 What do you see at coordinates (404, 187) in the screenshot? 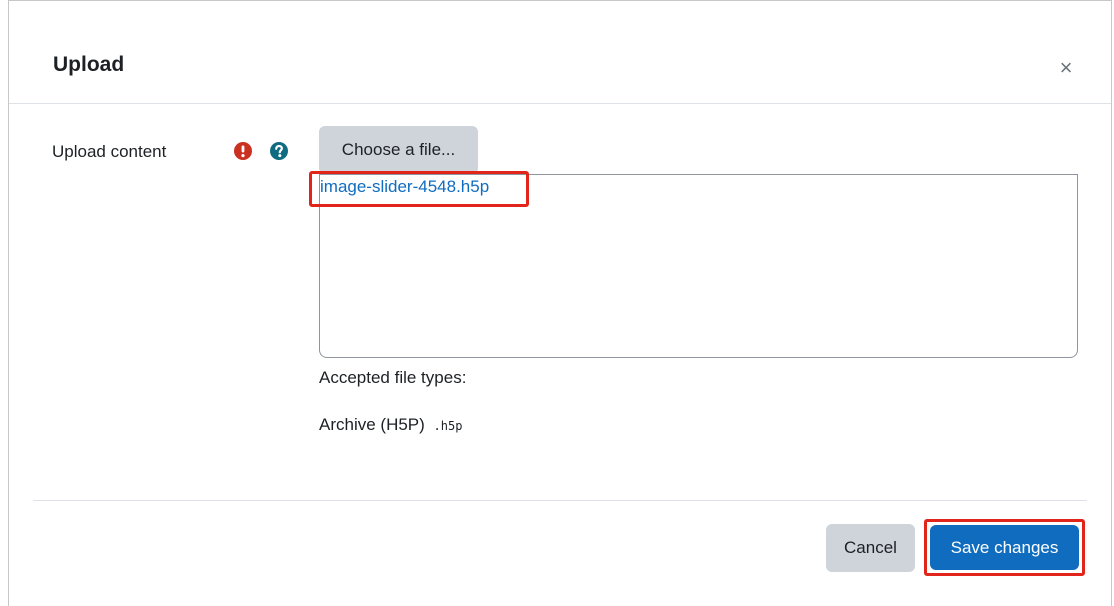
I see `selected-file-link: image-slider-4548.h5p` at bounding box center [404, 187].